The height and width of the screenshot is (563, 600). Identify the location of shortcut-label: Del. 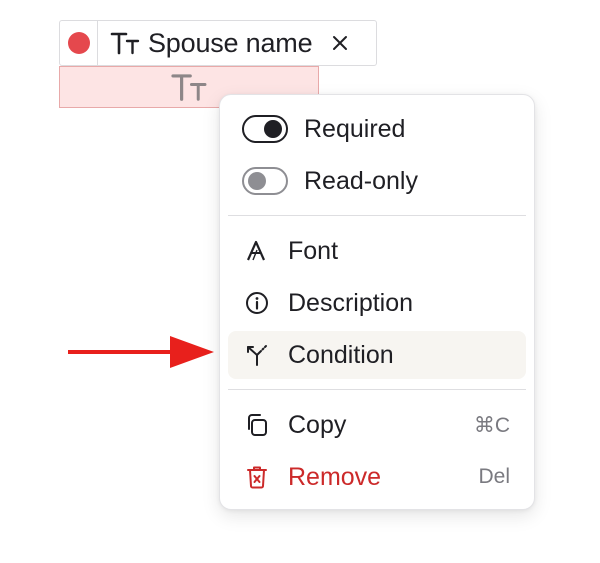
(494, 476).